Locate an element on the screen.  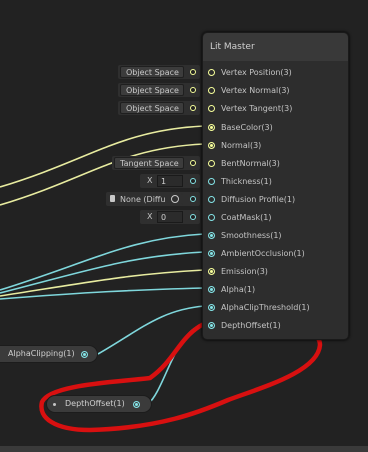
vertex-position-space-dropdown: Object Space is located at coordinates (152, 72).